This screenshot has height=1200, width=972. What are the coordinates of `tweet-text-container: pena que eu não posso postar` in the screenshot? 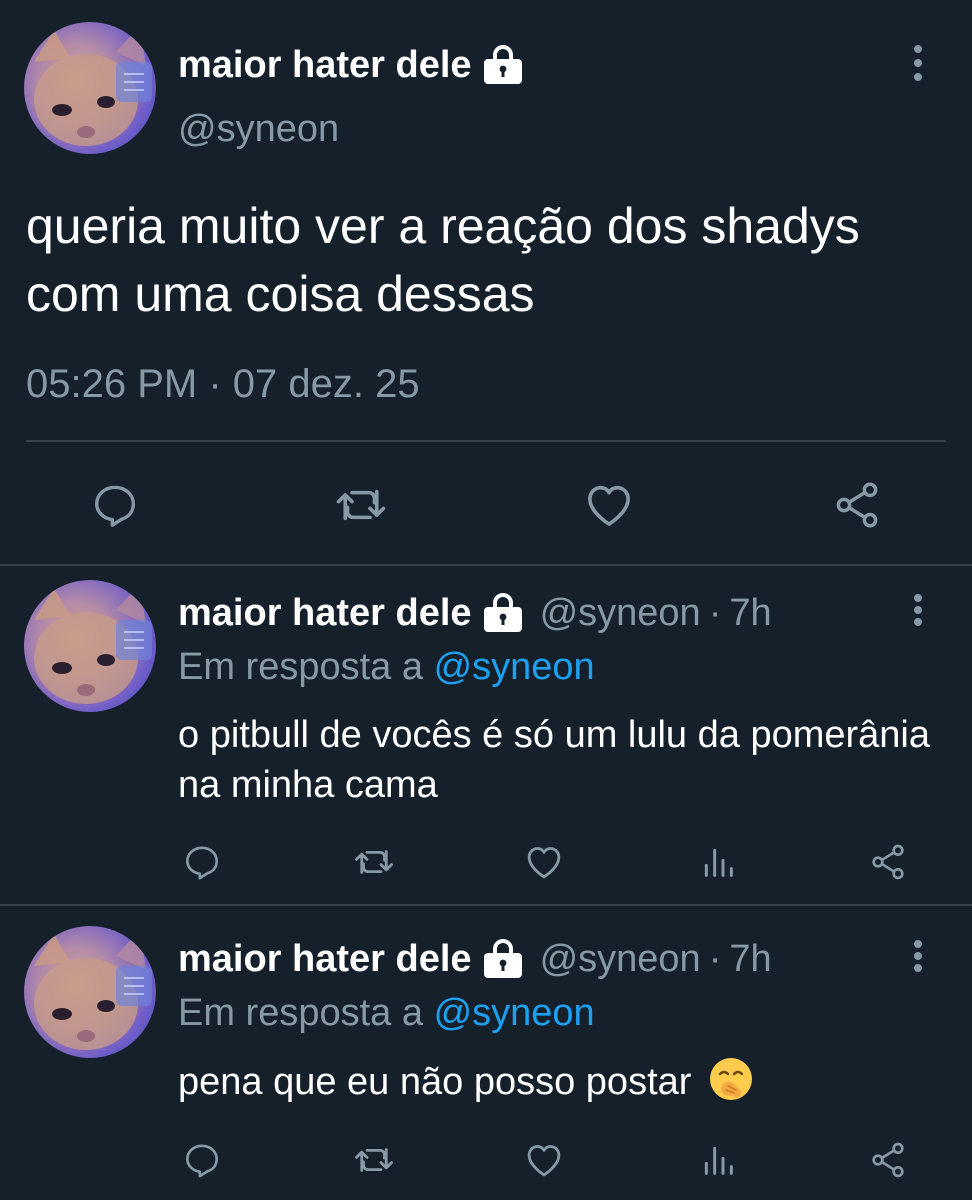 It's located at (558, 1081).